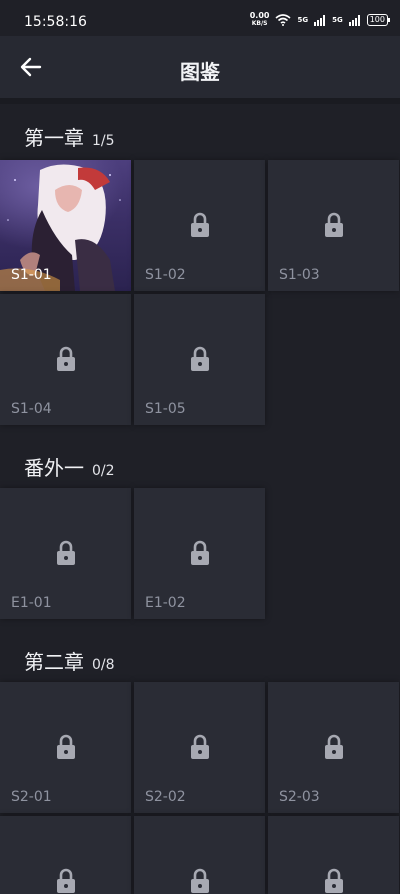 This screenshot has height=894, width=400. Describe the element at coordinates (200, 72) in the screenshot. I see `page-title: 图鉴` at that location.